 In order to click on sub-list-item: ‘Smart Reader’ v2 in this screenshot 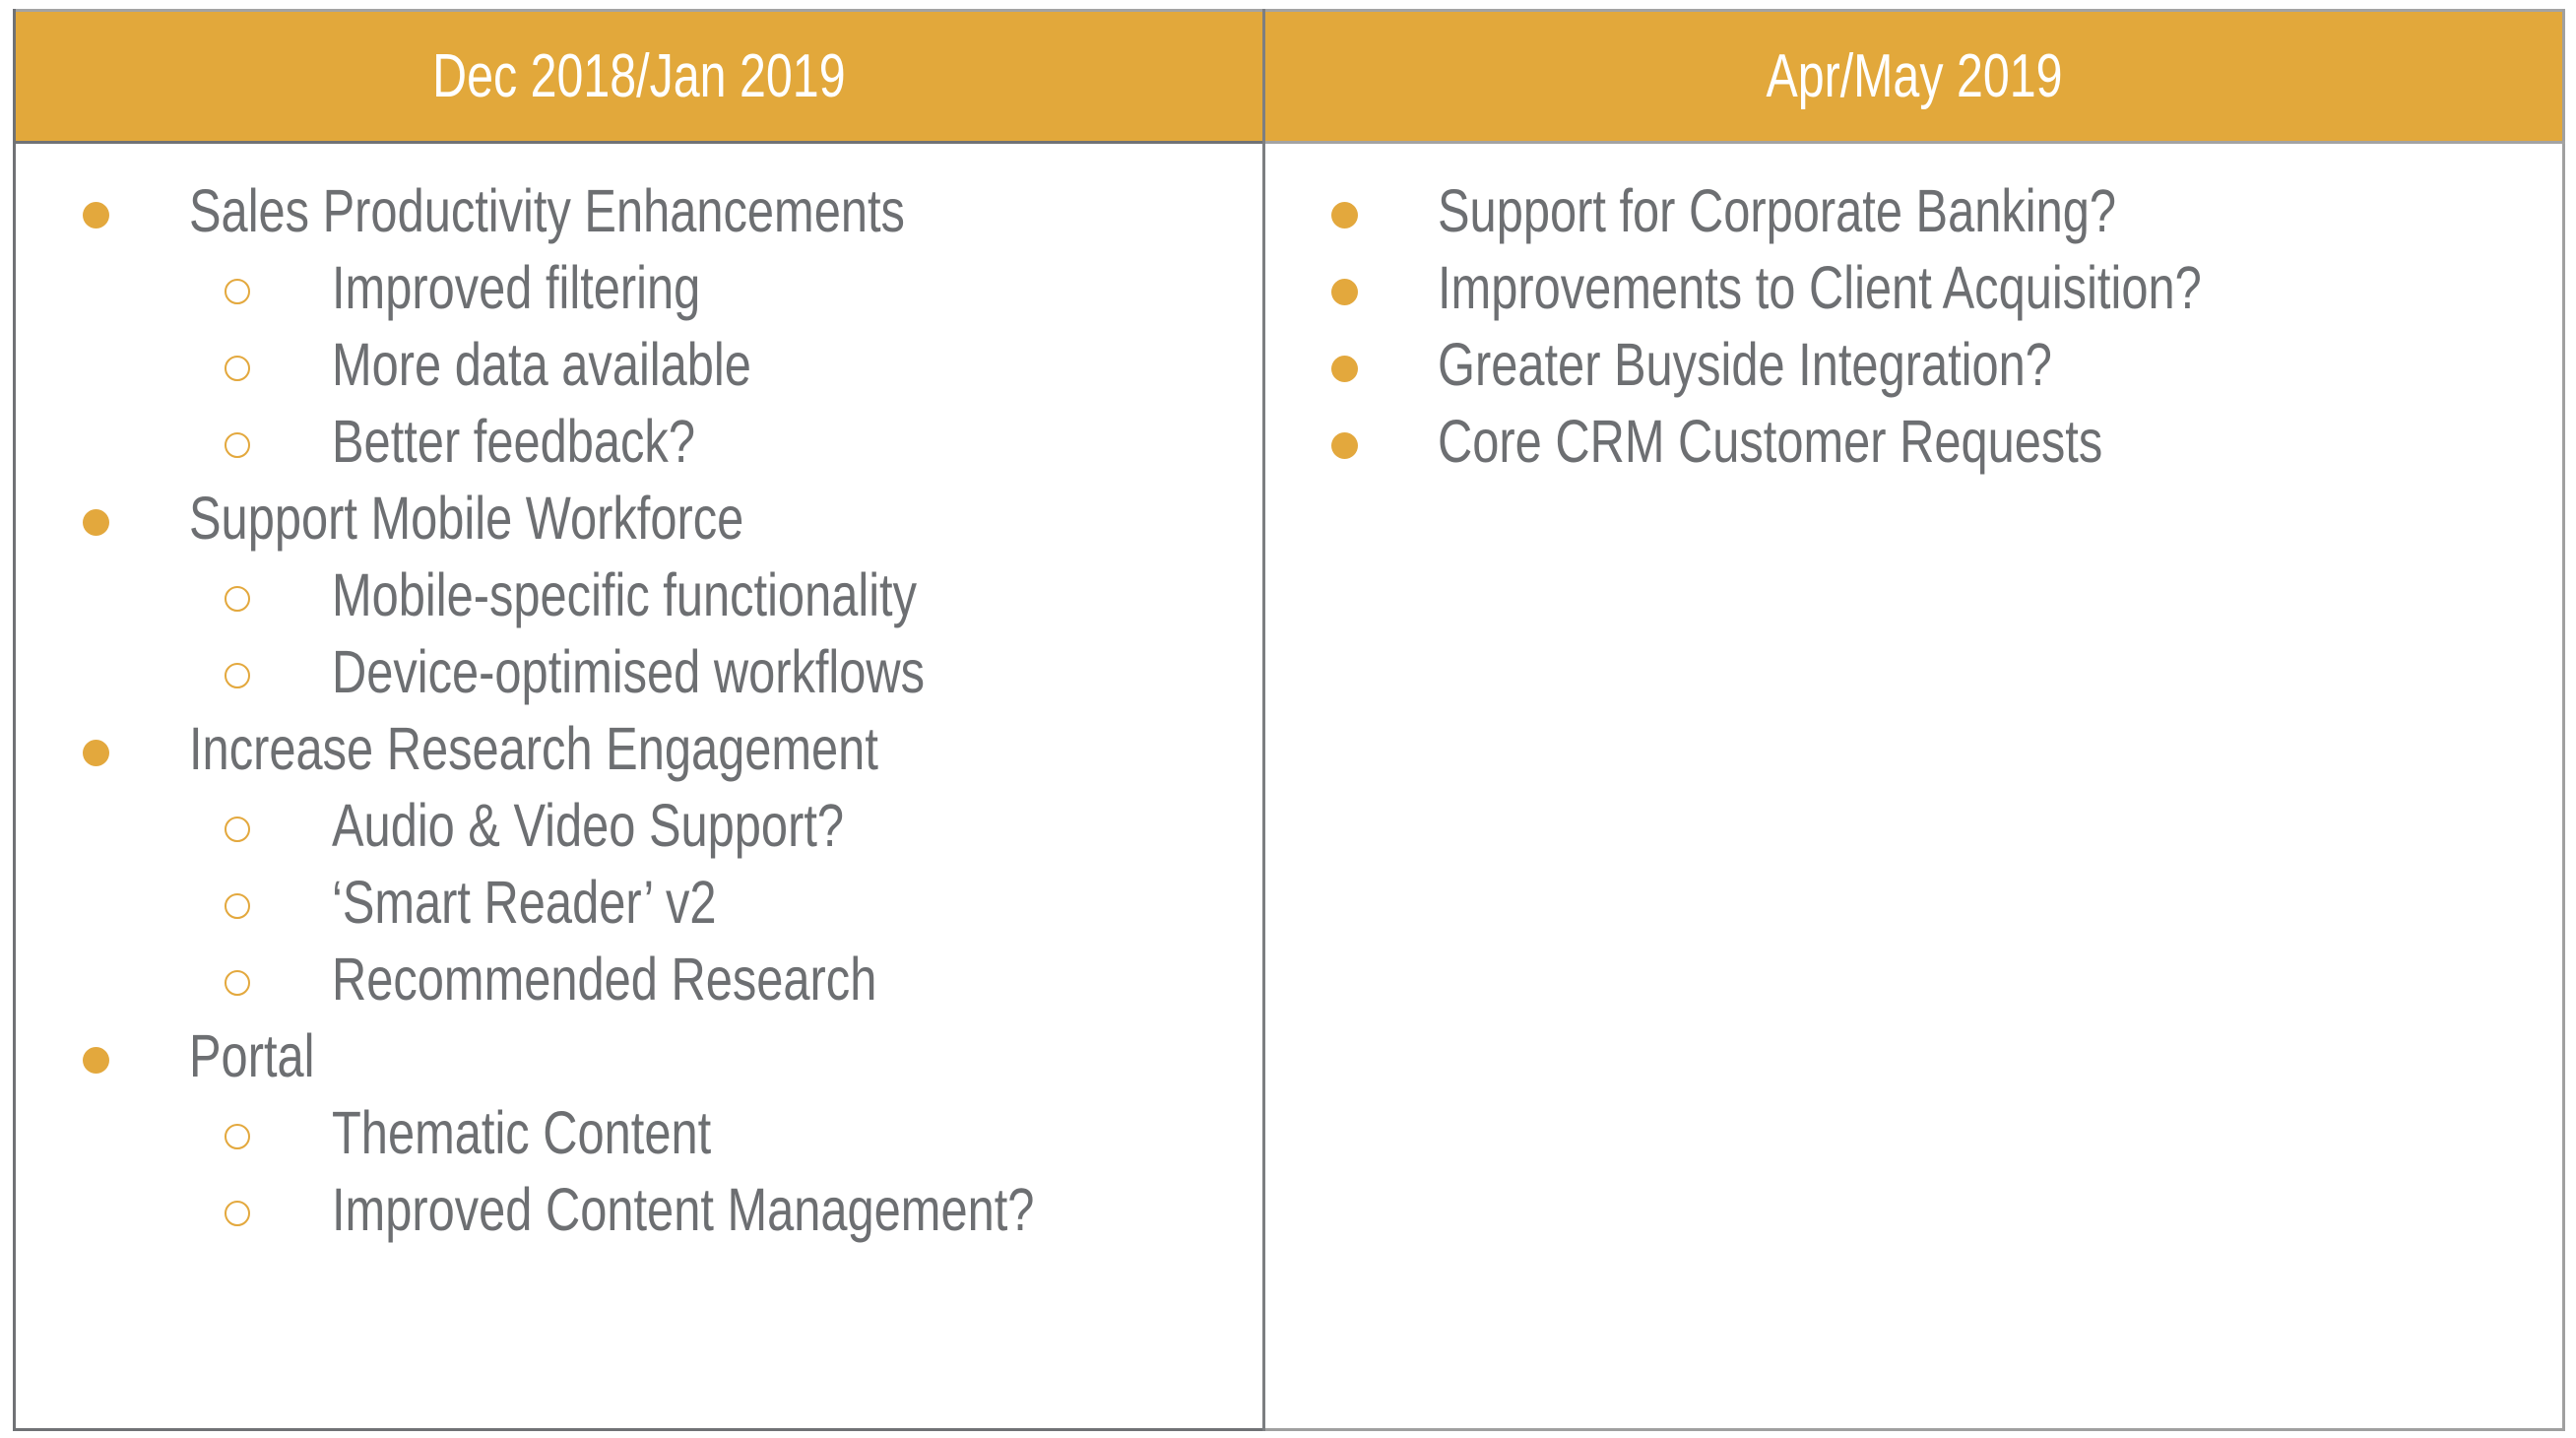, I will do `click(639, 906)`.